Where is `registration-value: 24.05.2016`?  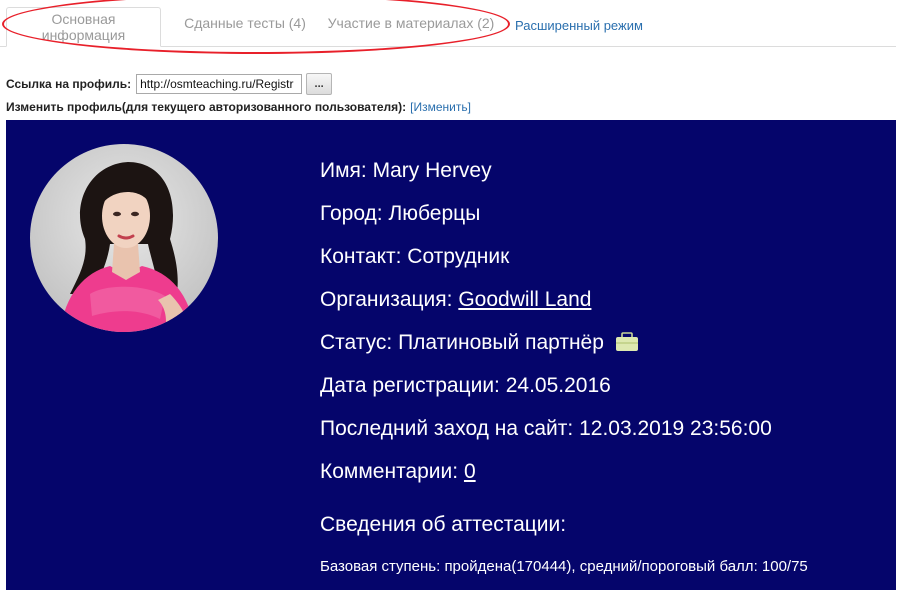 registration-value: 24.05.2016 is located at coordinates (558, 385).